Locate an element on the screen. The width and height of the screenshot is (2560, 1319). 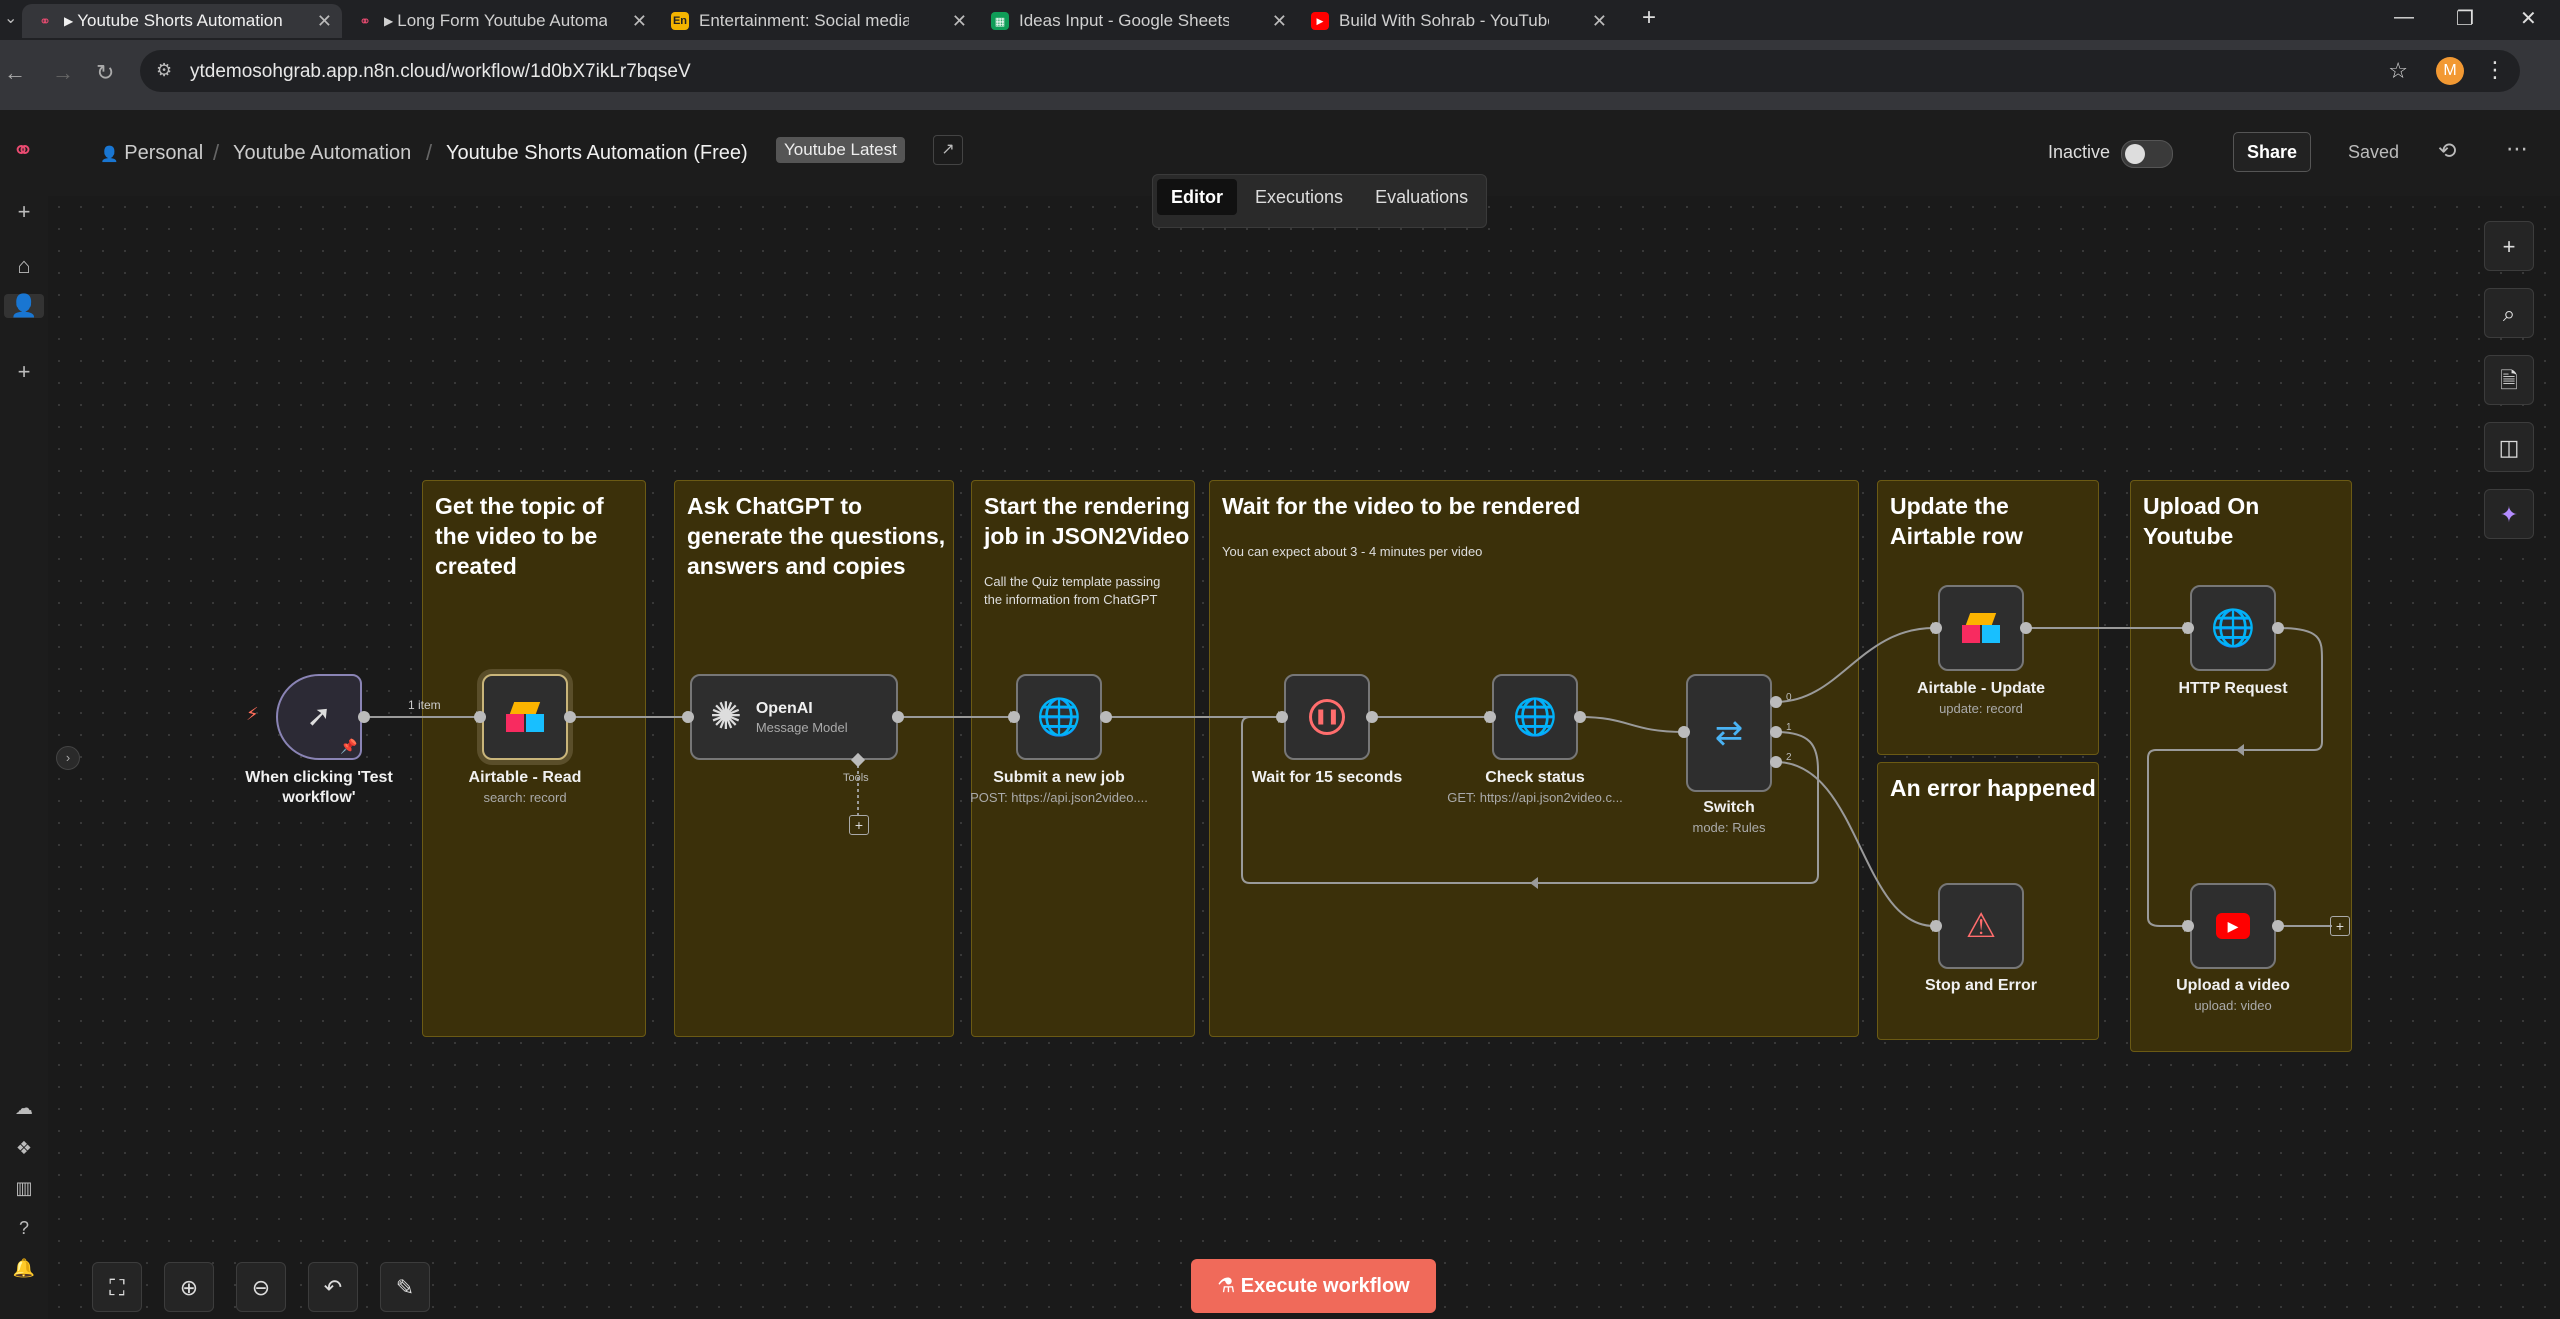
tidy-up-icon: ✎ is located at coordinates (405, 1287).